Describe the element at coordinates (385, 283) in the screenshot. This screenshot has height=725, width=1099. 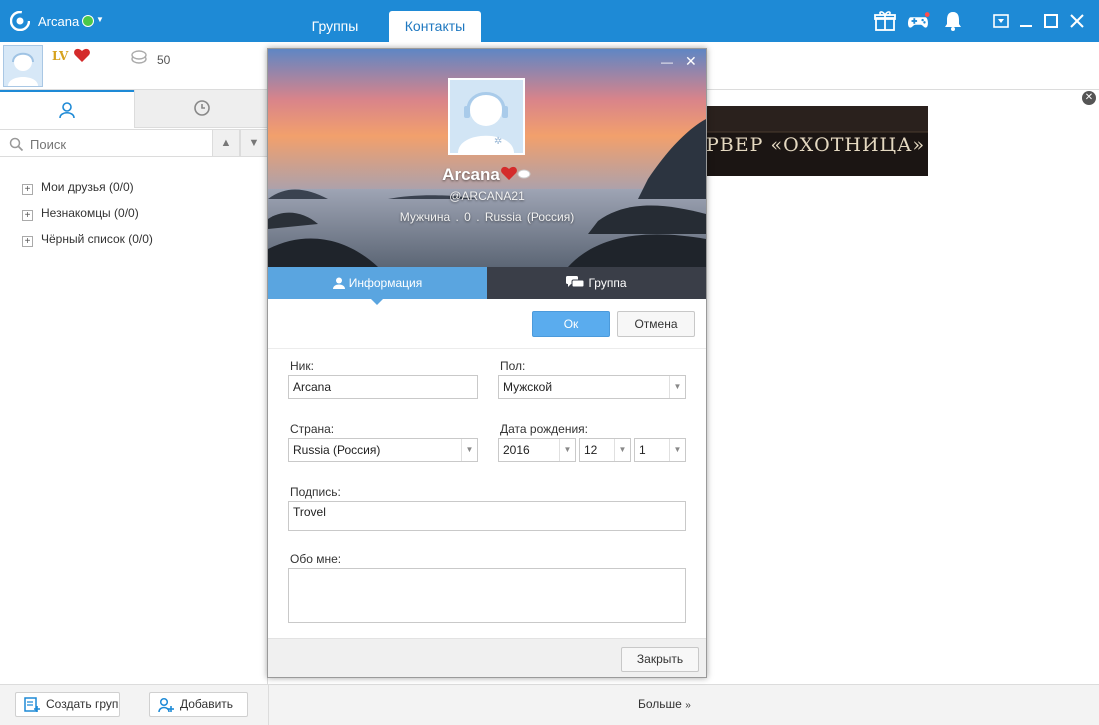
I see `tab-information-label: Информация` at that location.